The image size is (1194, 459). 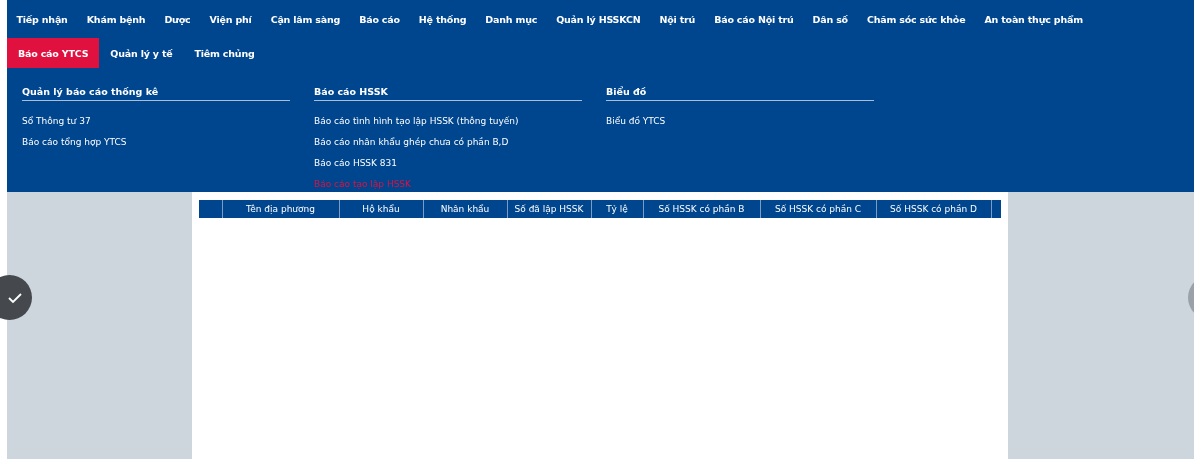 What do you see at coordinates (830, 19) in the screenshot?
I see `menu-tab: Dân số` at bounding box center [830, 19].